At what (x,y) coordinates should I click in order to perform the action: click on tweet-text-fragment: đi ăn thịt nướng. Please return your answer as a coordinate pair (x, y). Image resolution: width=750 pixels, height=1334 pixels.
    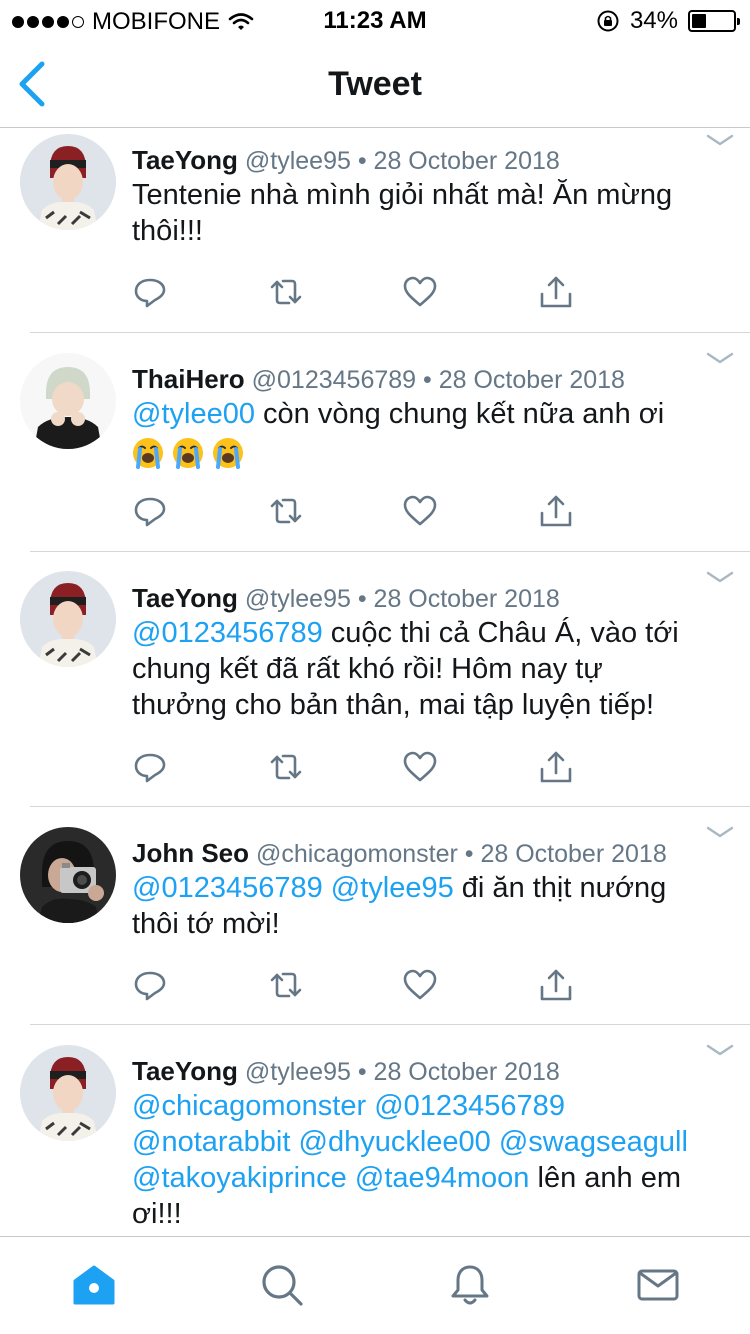
    Looking at the image, I should click on (560, 888).